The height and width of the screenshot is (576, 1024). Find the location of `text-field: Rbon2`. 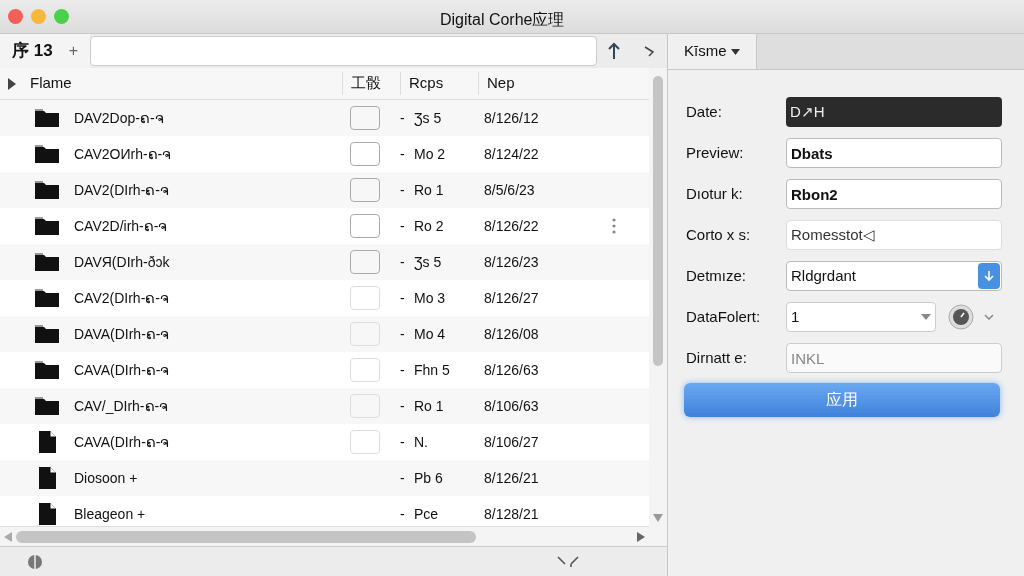

text-field: Rbon2 is located at coordinates (894, 194).